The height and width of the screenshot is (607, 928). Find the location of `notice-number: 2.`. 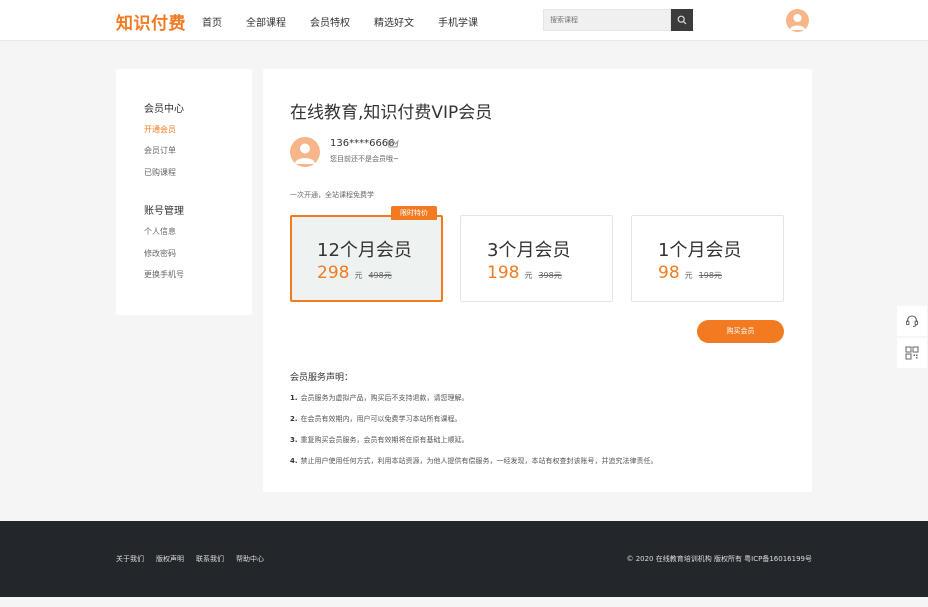

notice-number: 2. is located at coordinates (294, 419).